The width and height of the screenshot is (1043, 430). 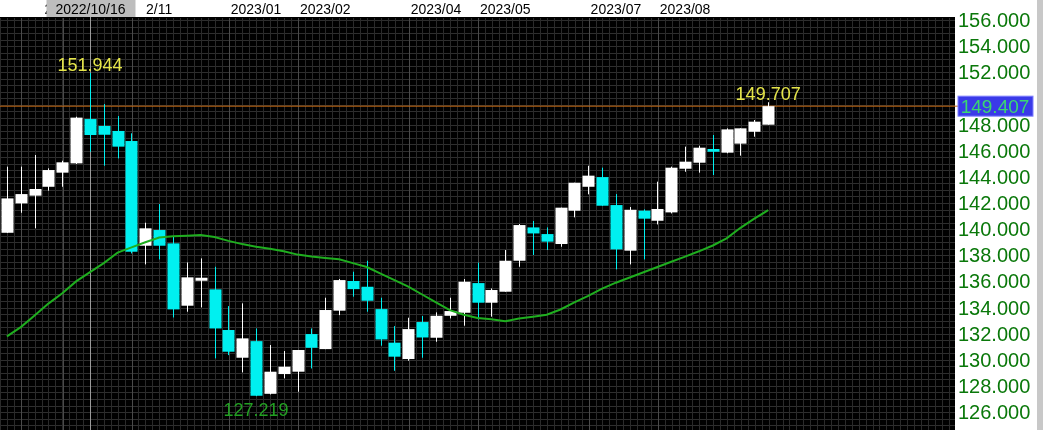 I want to click on date-label: 2023/02, so click(x=325, y=9).